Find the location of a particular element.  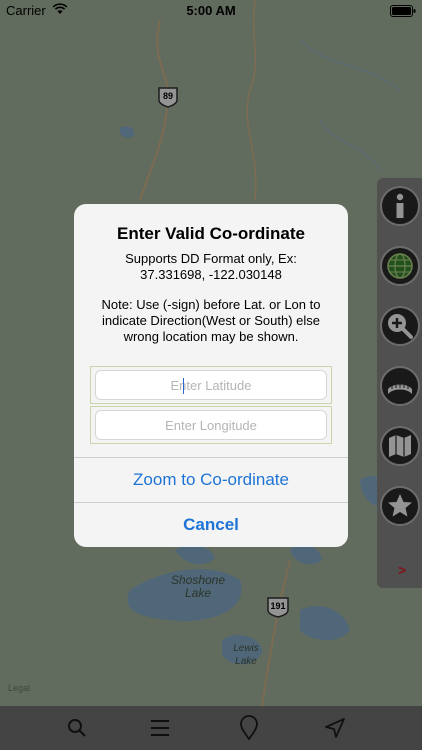

dialog-title: Enter Valid Co-ordinate is located at coordinates (211, 233).